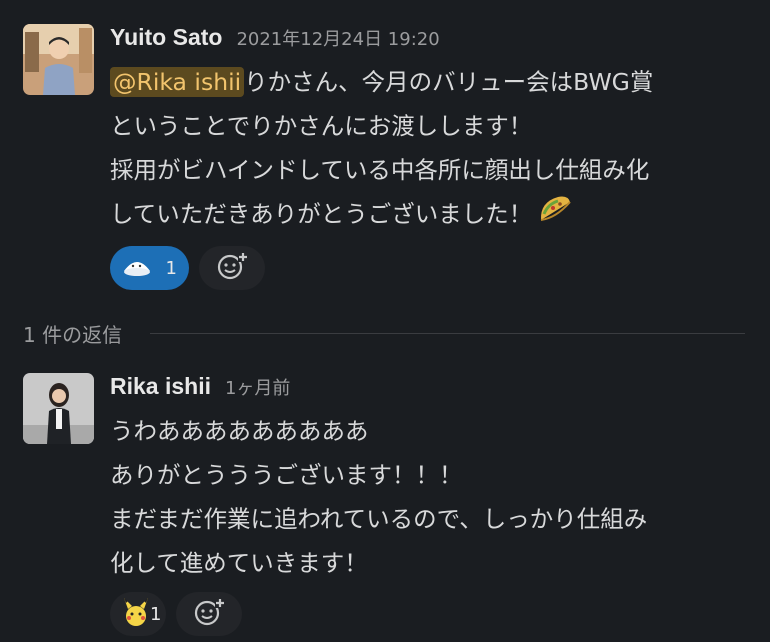 Image resolution: width=770 pixels, height=642 pixels. Describe the element at coordinates (160, 386) in the screenshot. I see `author-name: Rika ishii` at that location.